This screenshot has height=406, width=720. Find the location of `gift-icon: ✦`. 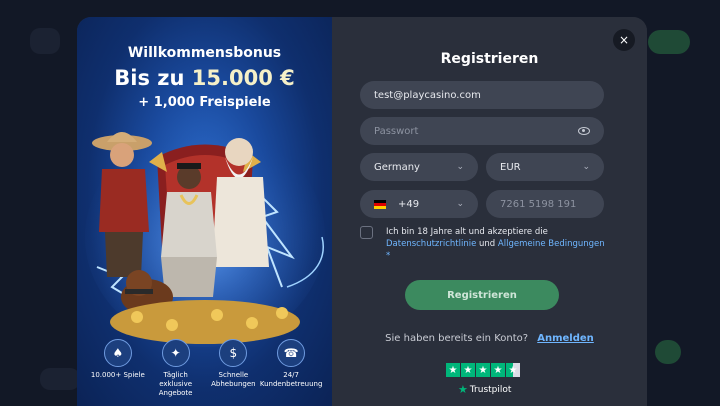

gift-icon: ✦ is located at coordinates (175, 353).